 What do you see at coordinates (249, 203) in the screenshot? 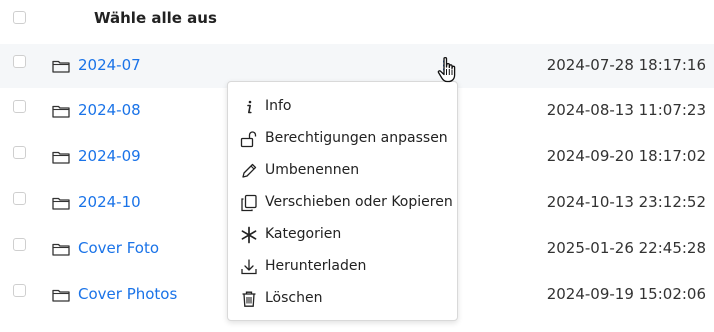
I see `copy-icon` at bounding box center [249, 203].